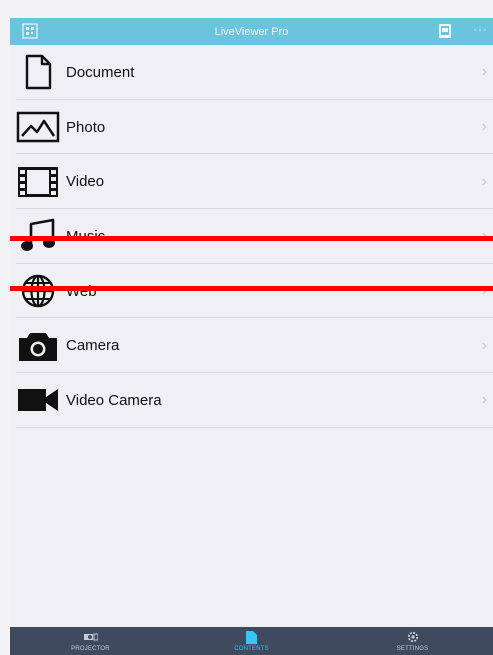 This screenshot has height=655, width=493. I want to click on top-bar: LiveViewer Pro ···, so click(251, 31).